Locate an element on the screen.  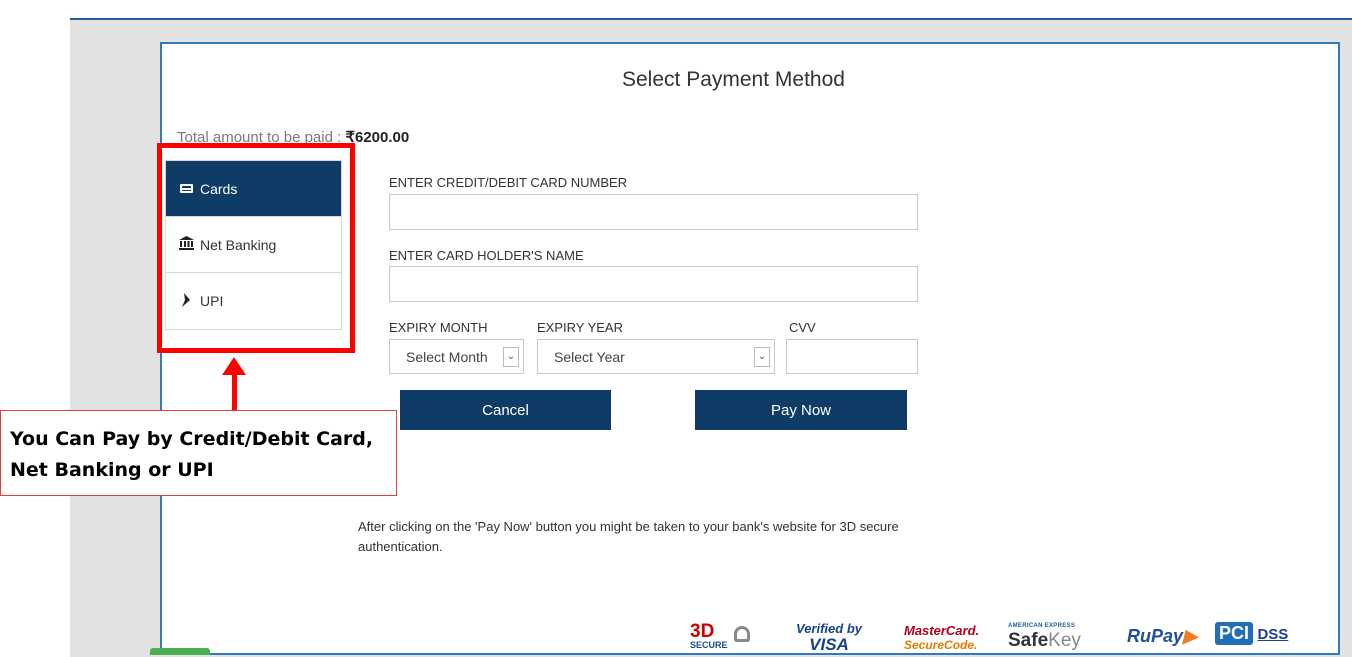
lock-icon is located at coordinates (742, 634).